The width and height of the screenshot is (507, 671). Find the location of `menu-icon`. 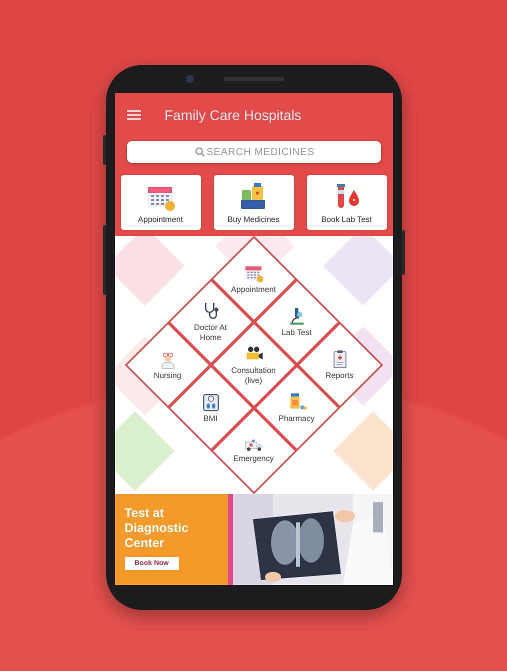

menu-icon is located at coordinates (133, 115).